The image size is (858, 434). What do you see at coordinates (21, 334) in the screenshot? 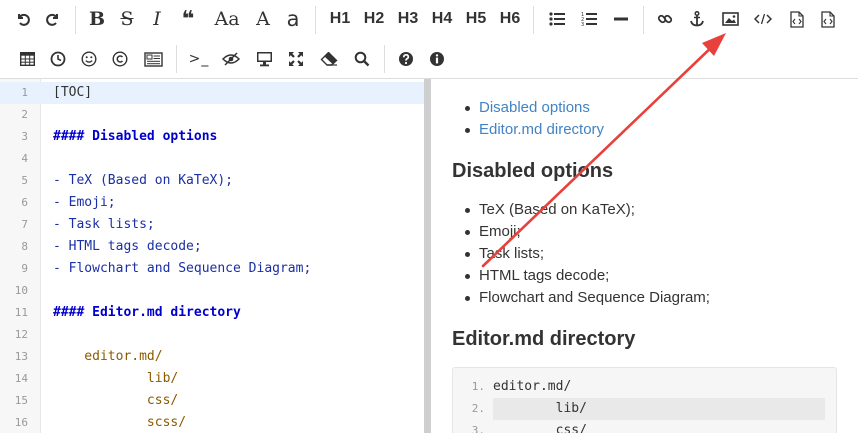
I see `line-number: 12` at bounding box center [21, 334].